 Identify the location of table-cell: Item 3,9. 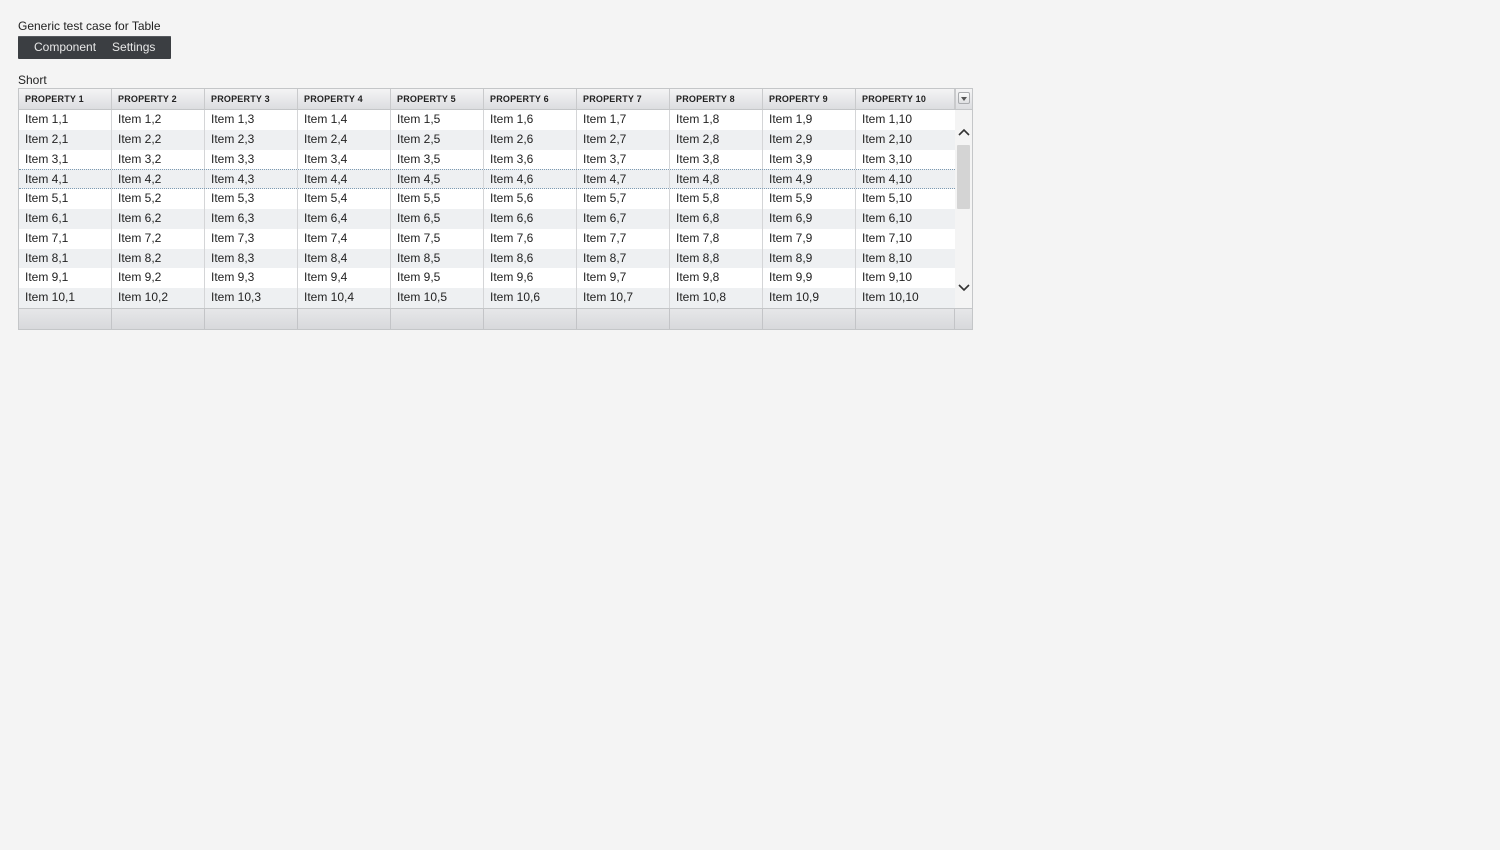
(809, 159).